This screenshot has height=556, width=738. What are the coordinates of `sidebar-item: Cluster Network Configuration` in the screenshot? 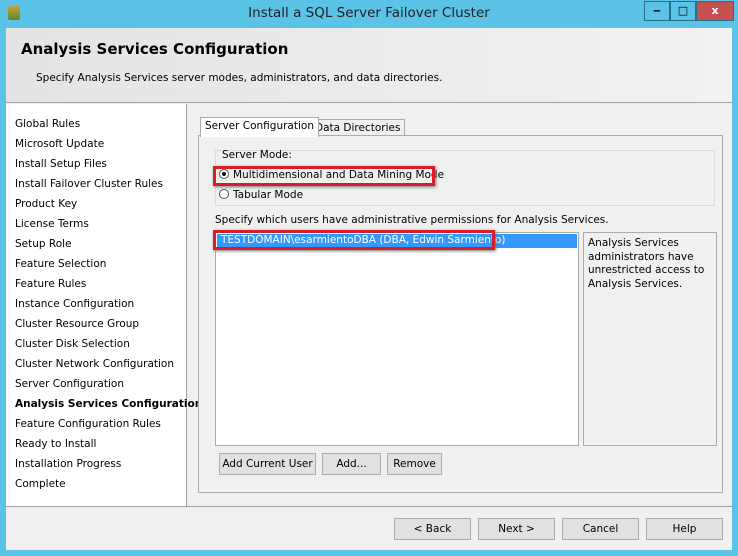 It's located at (94, 364).